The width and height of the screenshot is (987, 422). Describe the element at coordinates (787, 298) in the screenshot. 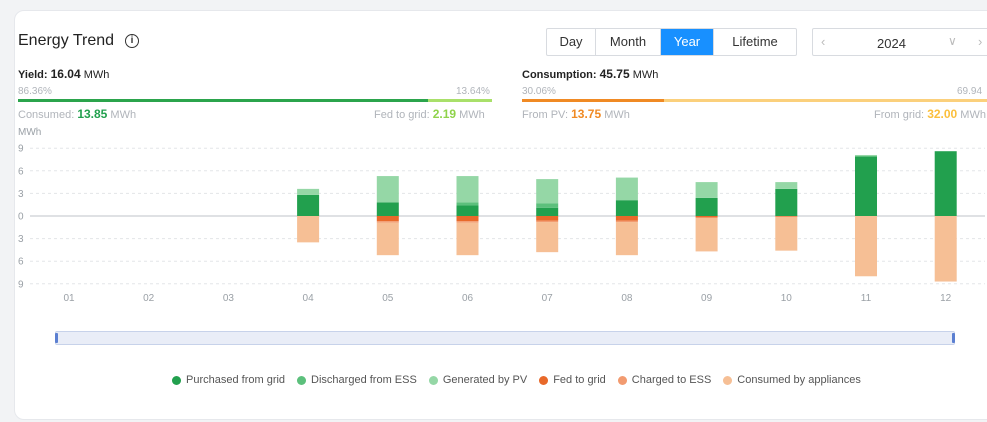

I see `x-tick-label: 10` at that location.